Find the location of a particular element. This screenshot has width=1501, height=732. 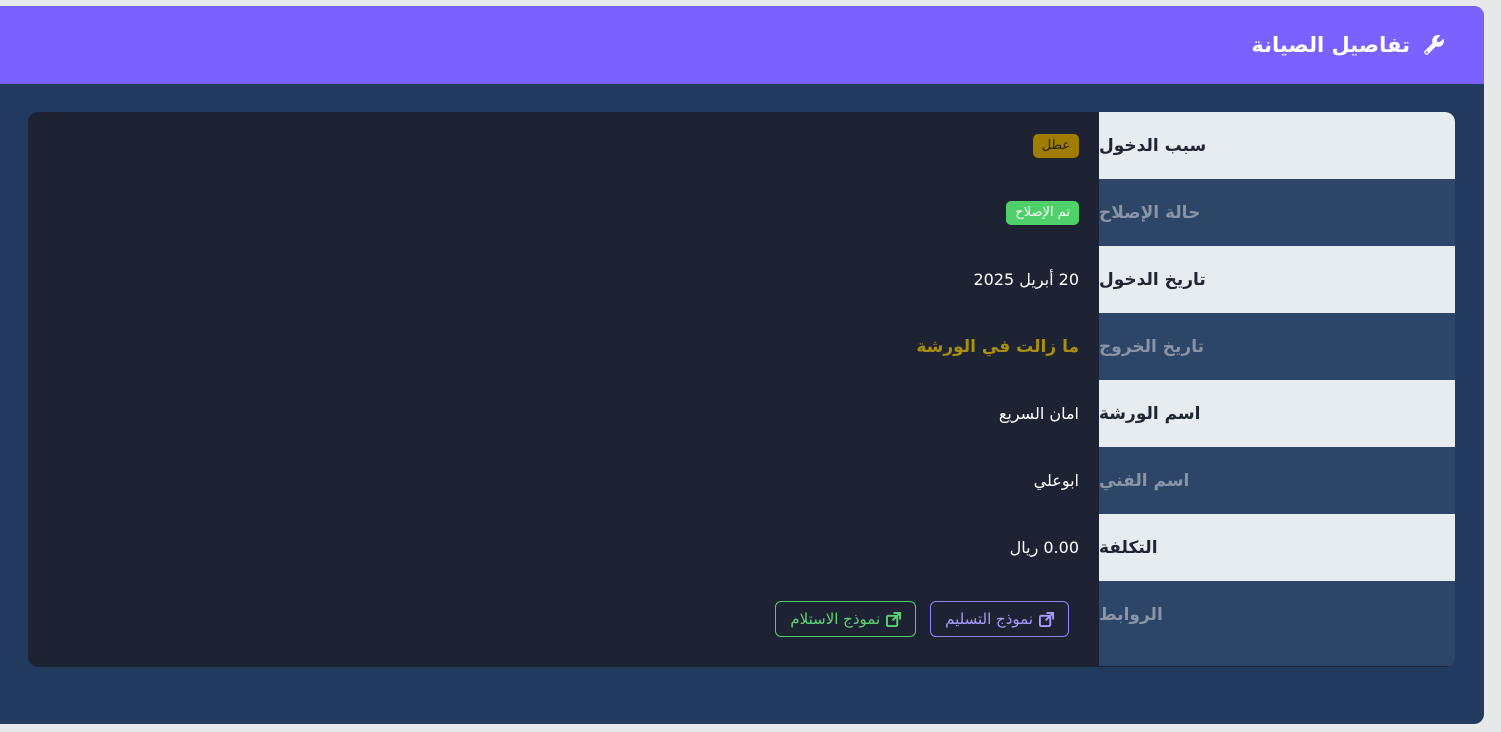

row-technician-name: اسم الفني ابوعلي is located at coordinates (741, 480).